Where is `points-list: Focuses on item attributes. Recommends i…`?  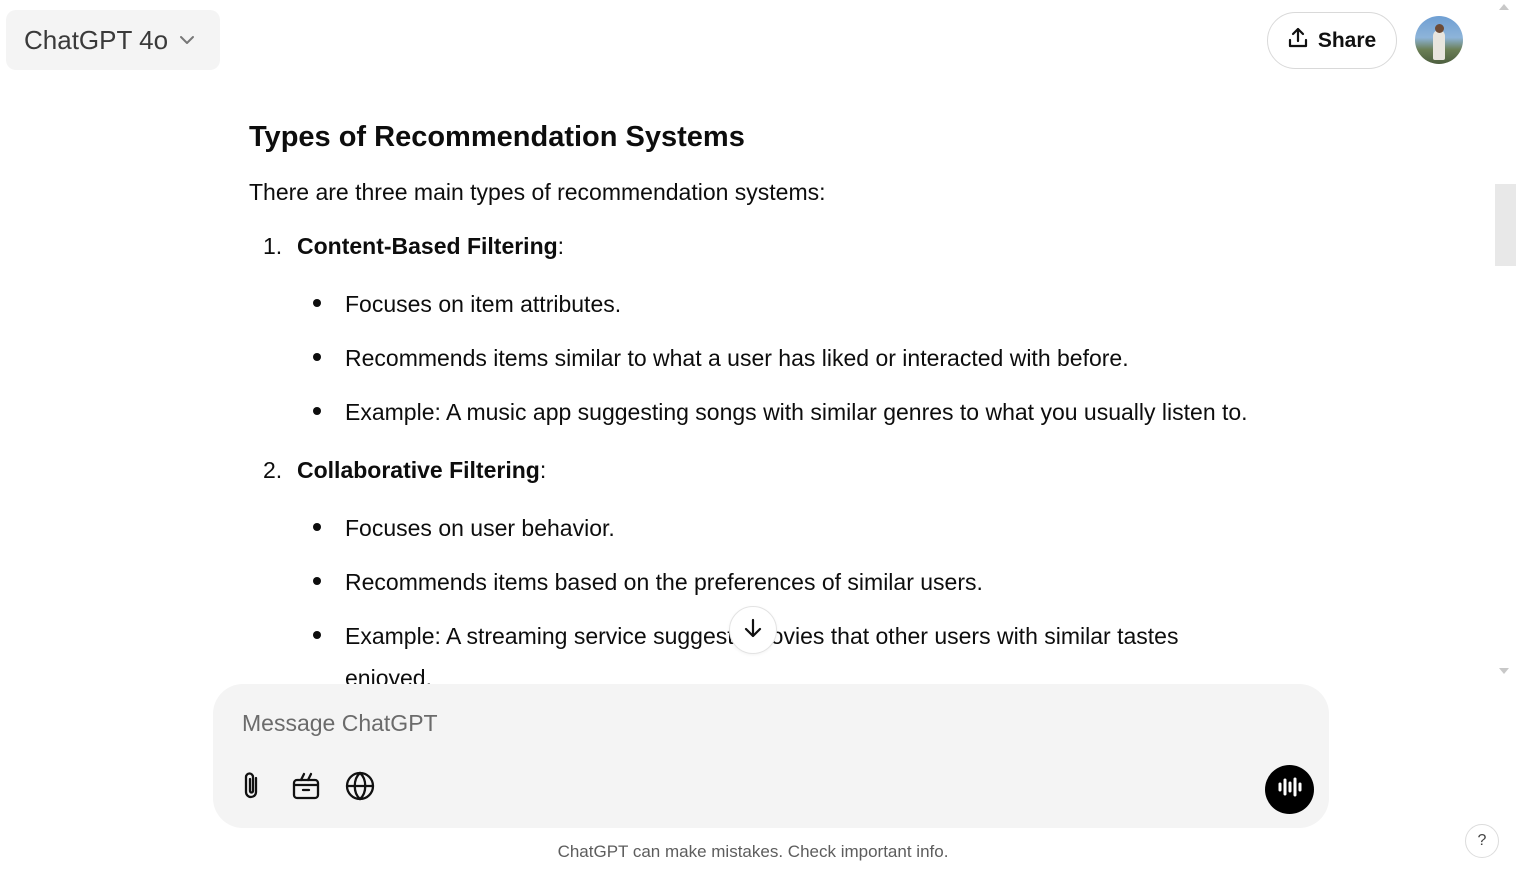
points-list: Focuses on item attributes. Recommends i… is located at coordinates (803, 358).